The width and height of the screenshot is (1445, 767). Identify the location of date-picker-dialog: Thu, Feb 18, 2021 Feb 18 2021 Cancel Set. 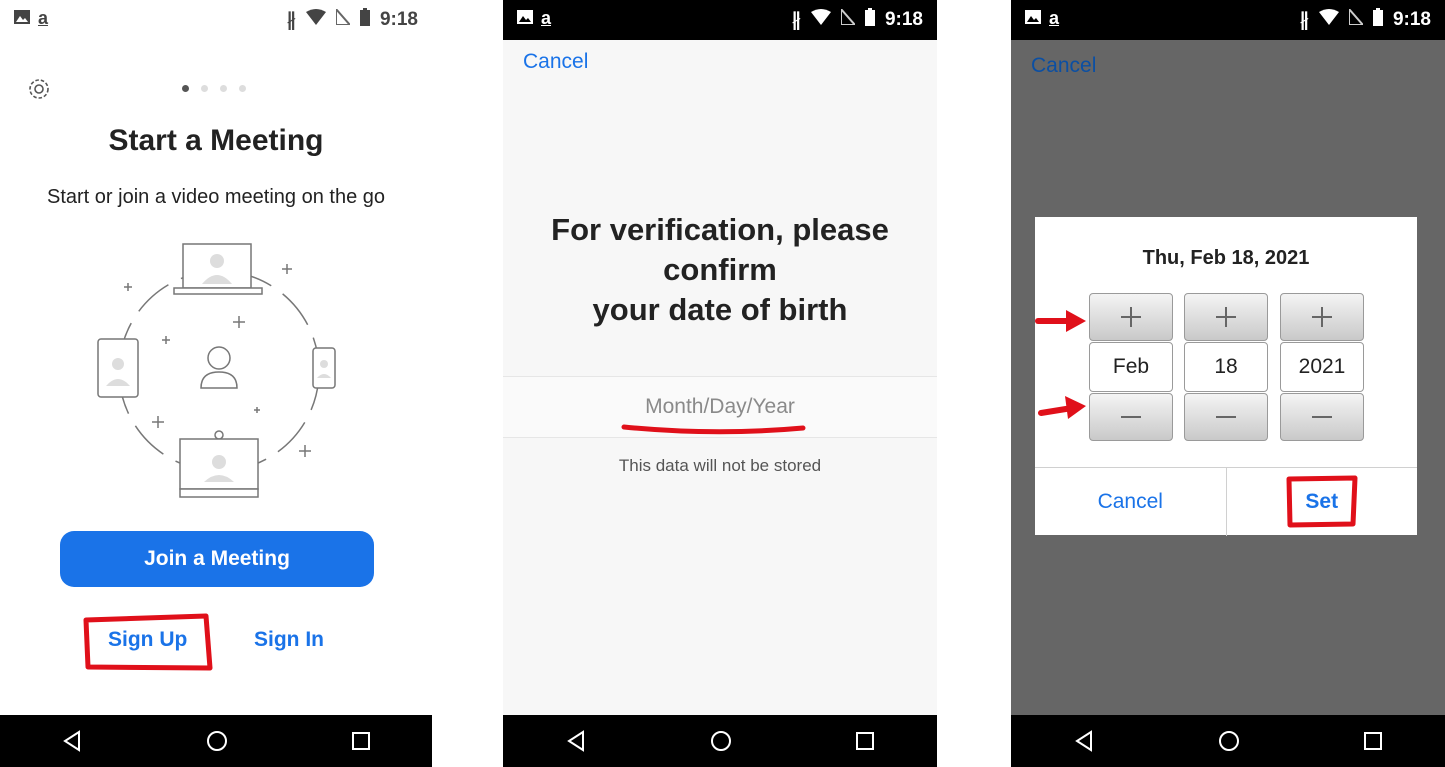
(1226, 376).